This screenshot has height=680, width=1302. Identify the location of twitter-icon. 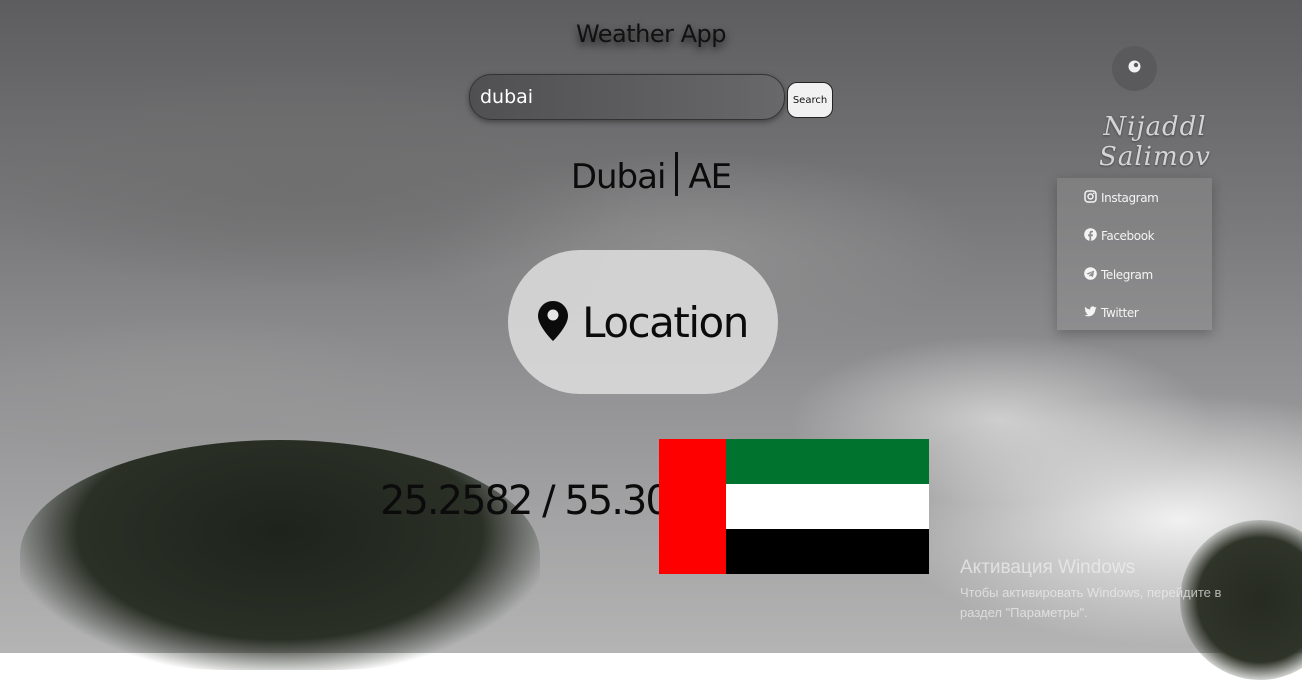
(1090, 313).